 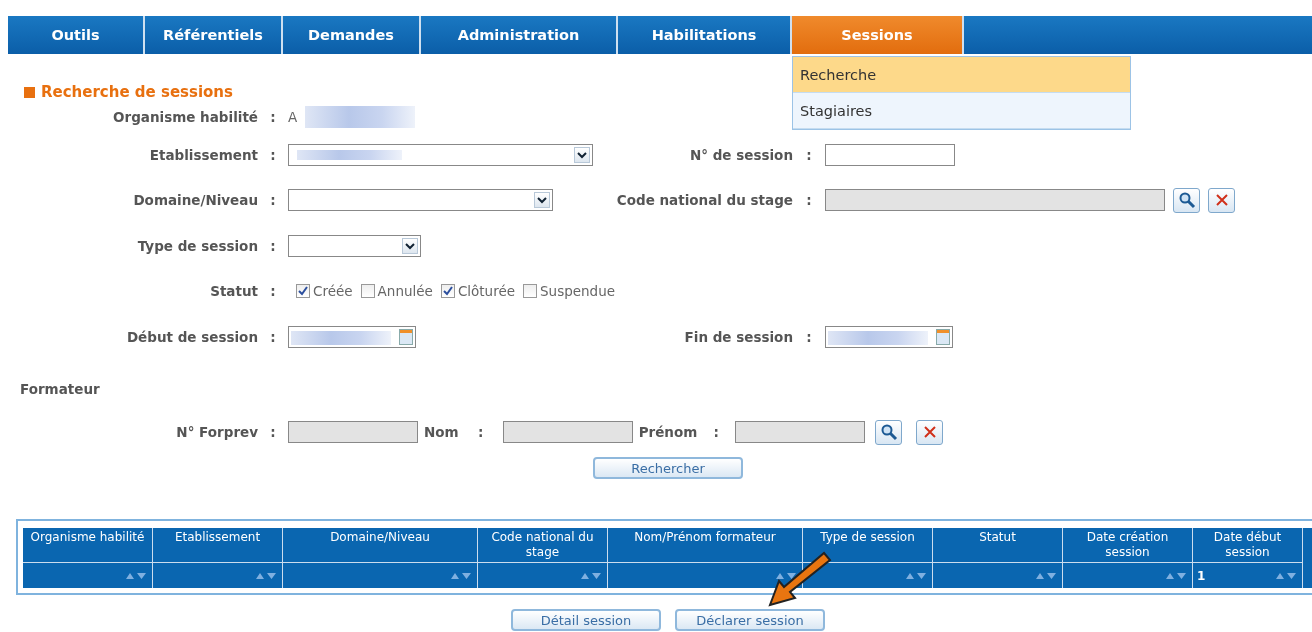 I want to click on nav-tab: Demandes, so click(x=352, y=35).